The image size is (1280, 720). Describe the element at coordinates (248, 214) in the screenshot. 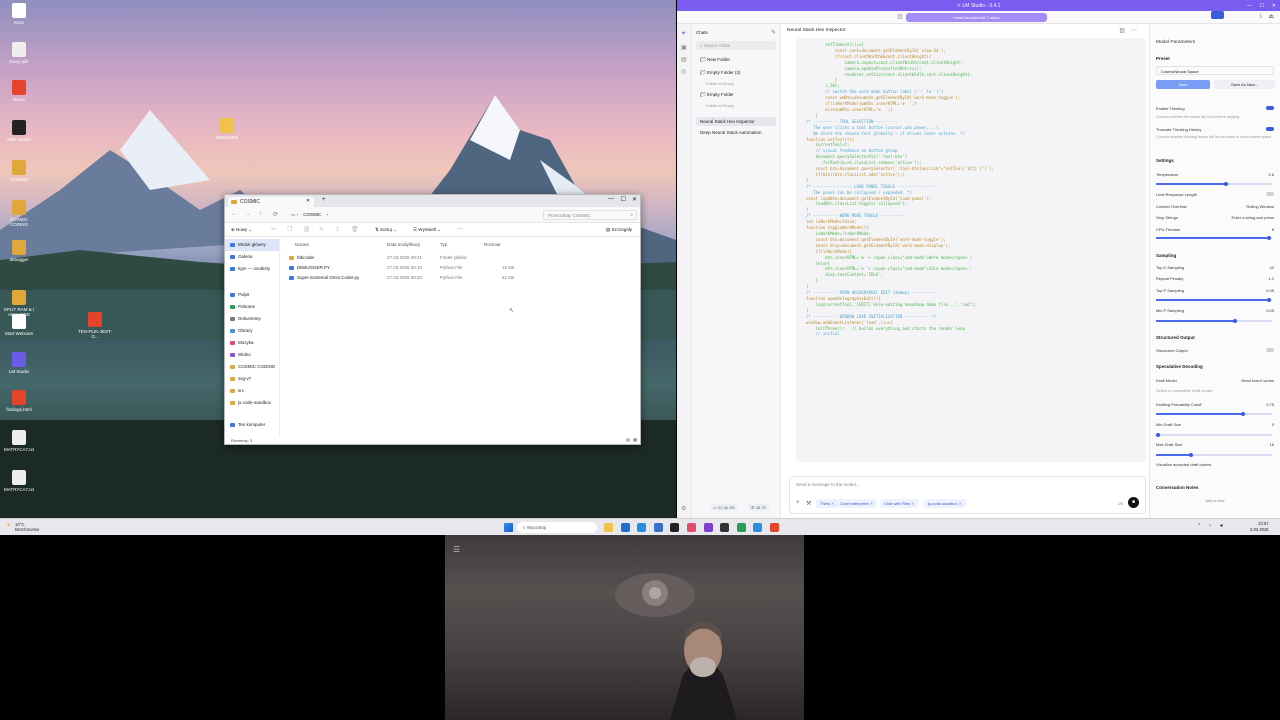

I see `forward-icon: →` at that location.